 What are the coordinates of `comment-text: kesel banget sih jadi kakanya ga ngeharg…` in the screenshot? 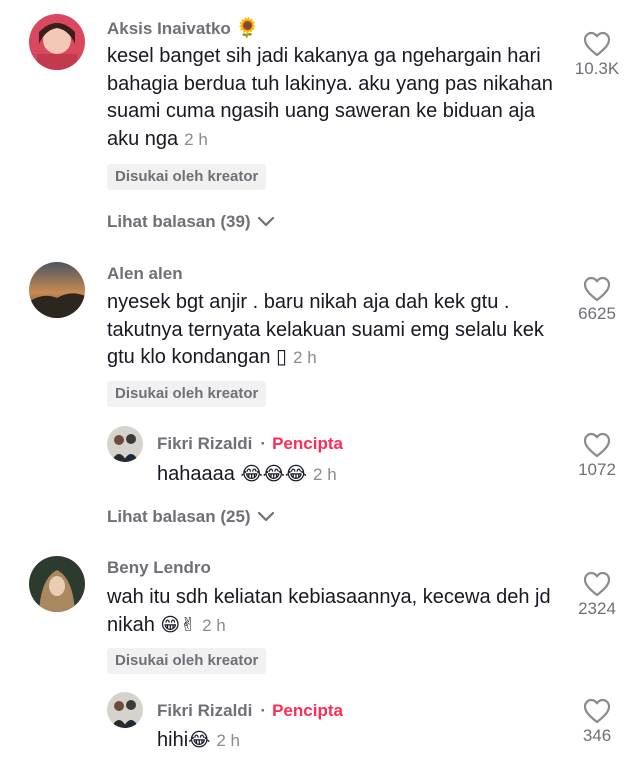 It's located at (330, 97).